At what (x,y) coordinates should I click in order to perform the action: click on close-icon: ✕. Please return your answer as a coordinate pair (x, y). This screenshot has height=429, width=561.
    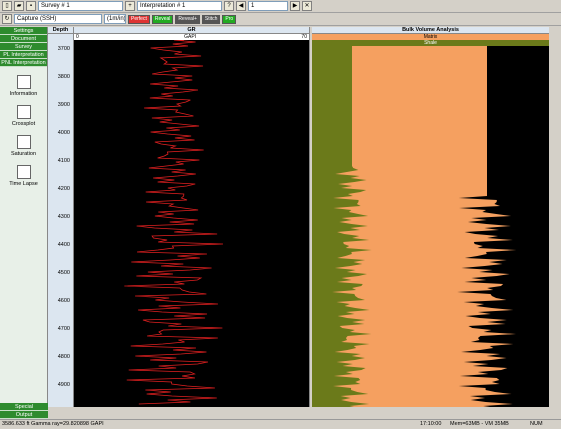
    Looking at the image, I should click on (307, 6).